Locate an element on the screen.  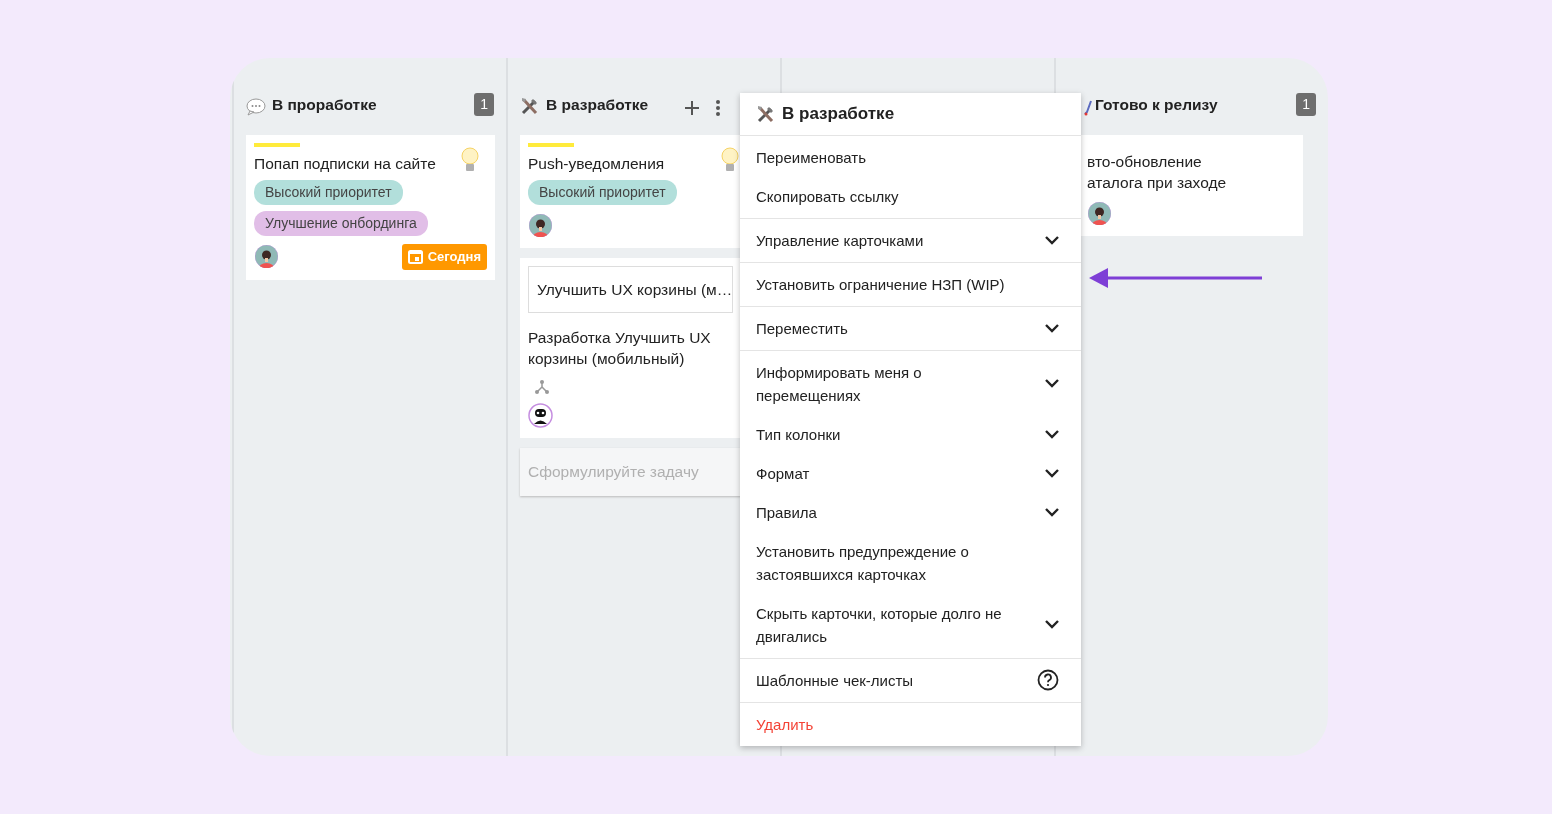
card-title: Разработка Улучшить UX корзины (мобильный) is located at coordinates (620, 349).